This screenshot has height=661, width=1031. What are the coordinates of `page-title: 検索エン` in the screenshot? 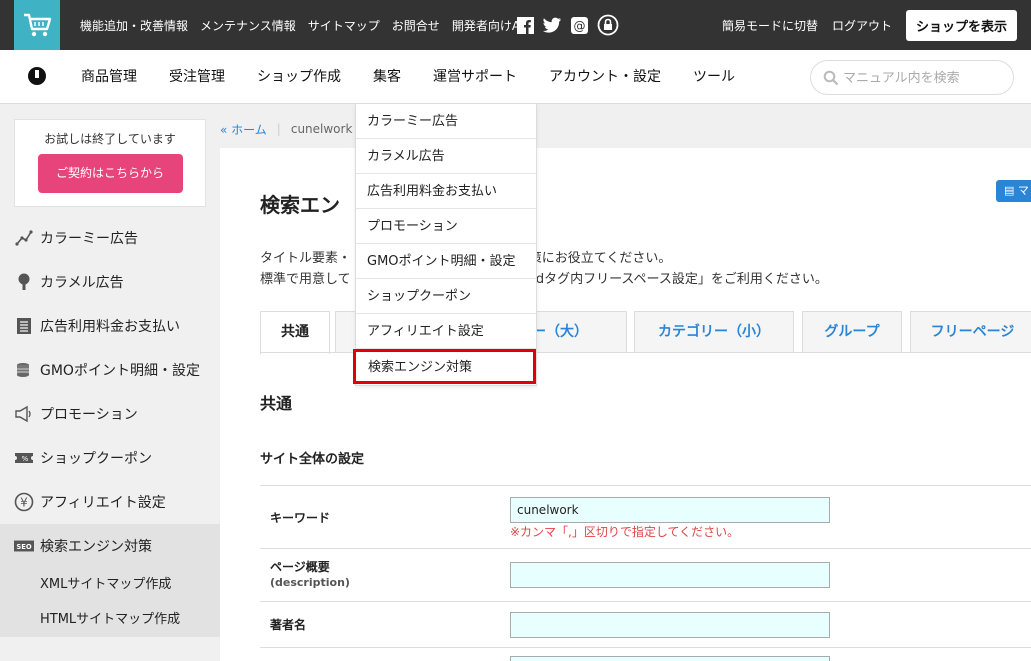 It's located at (300, 205).